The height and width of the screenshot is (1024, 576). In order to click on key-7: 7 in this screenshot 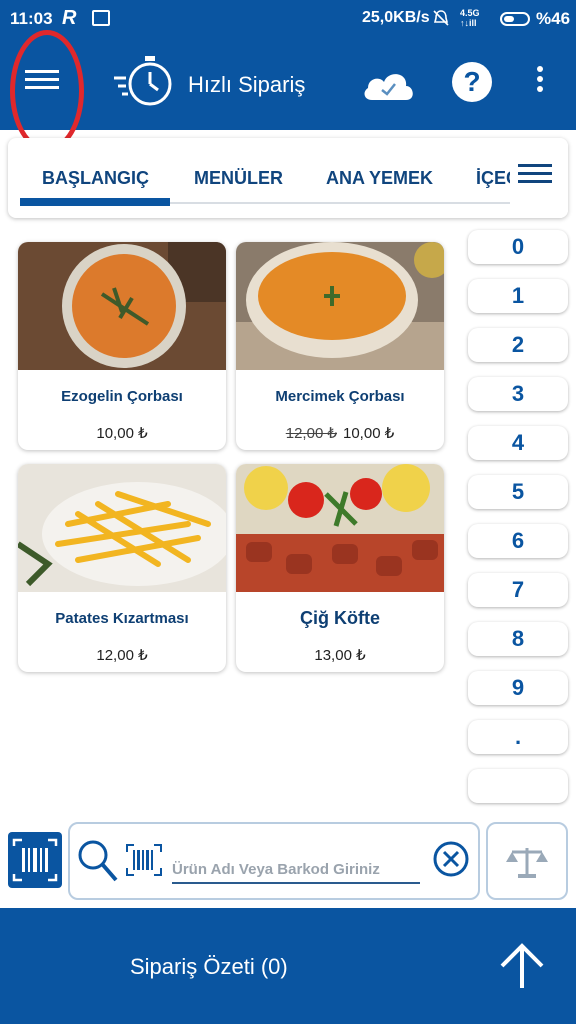, I will do `click(518, 590)`.